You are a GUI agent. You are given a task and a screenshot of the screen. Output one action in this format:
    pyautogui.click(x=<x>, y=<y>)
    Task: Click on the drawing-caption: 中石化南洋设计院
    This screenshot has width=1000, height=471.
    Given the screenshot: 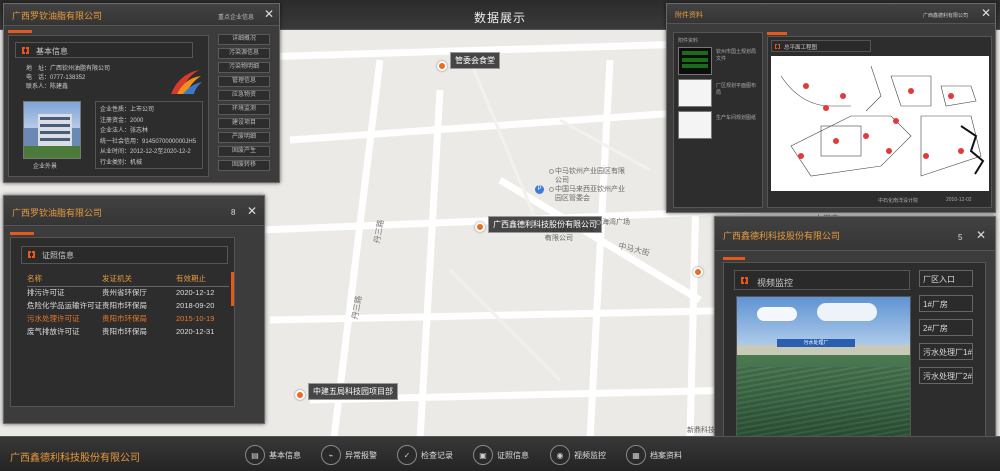 What is the action you would take?
    pyautogui.click(x=898, y=201)
    